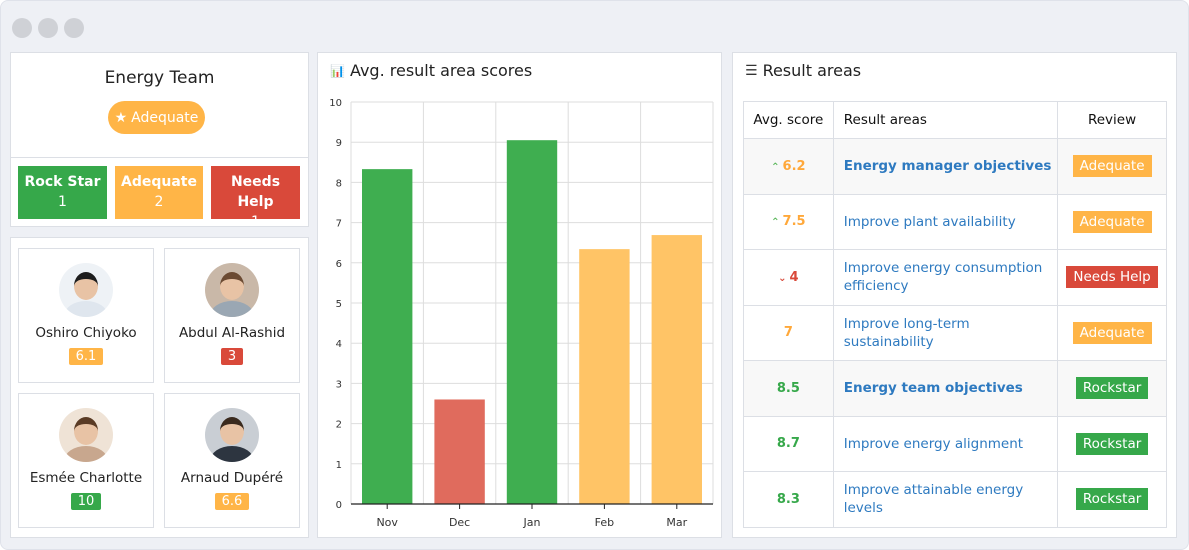  Describe the element at coordinates (1112, 120) in the screenshot. I see `col-review: Review` at that location.